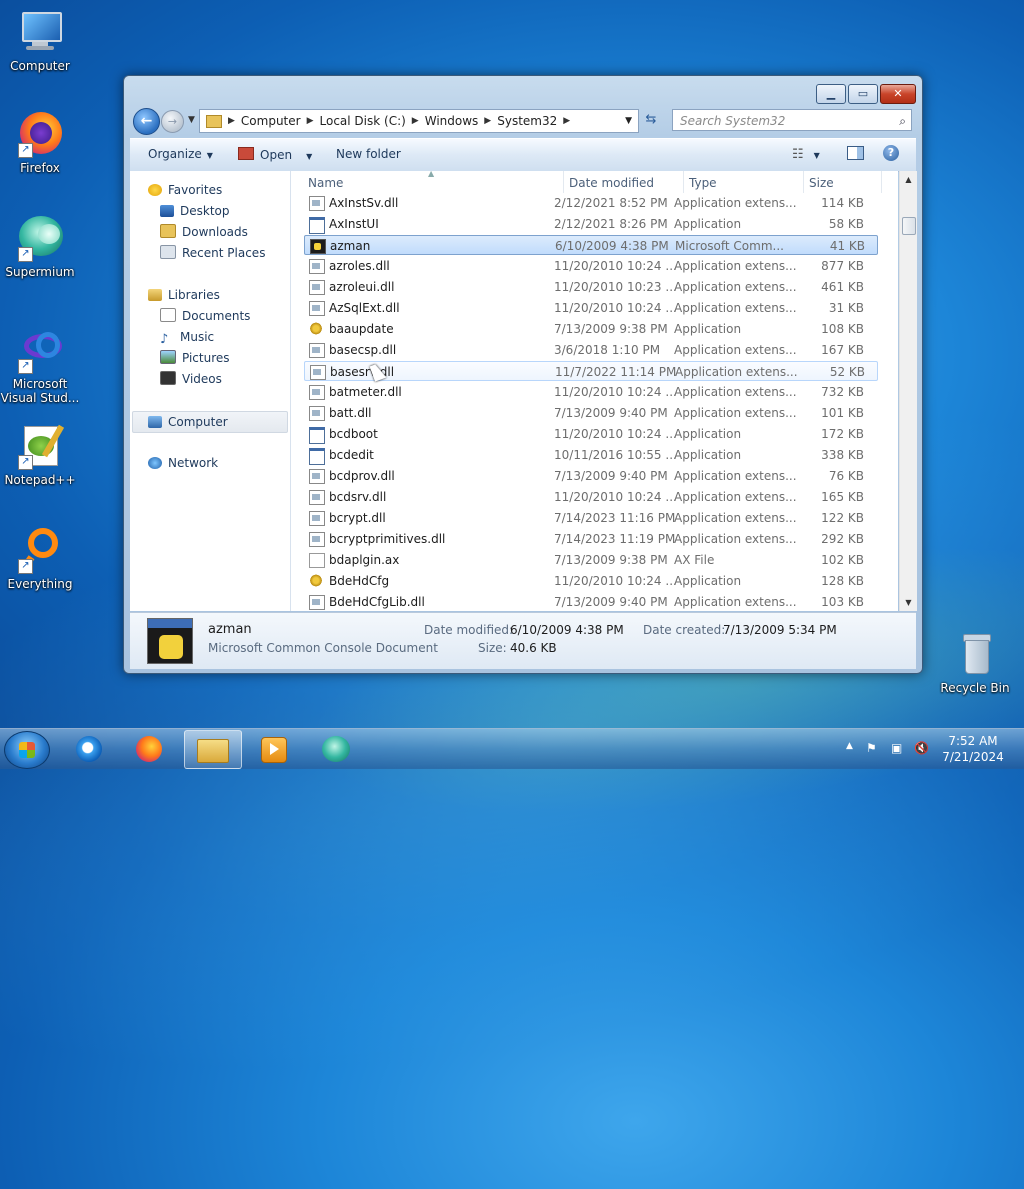  I want to click on recent-pages-dropdown: ▼, so click(191, 120).